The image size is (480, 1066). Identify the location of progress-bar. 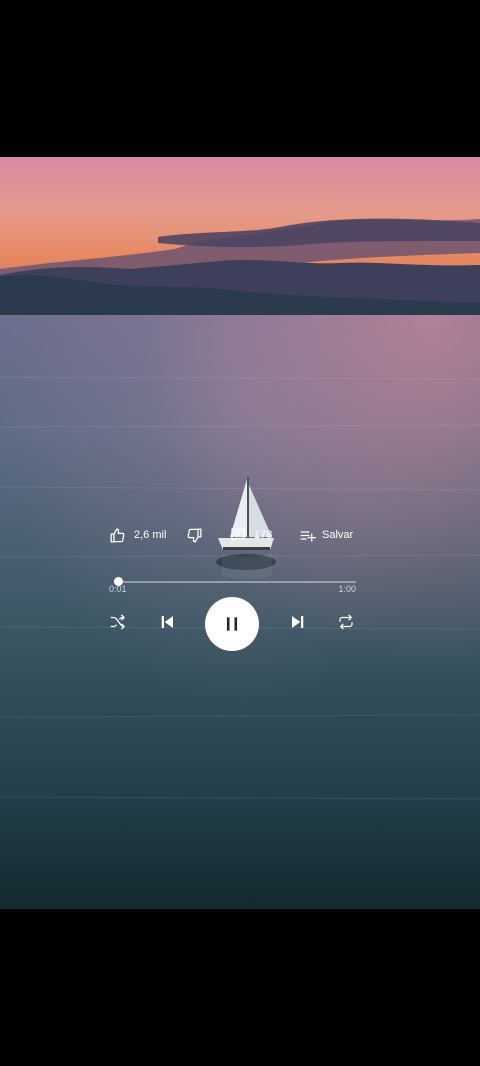
(235, 582).